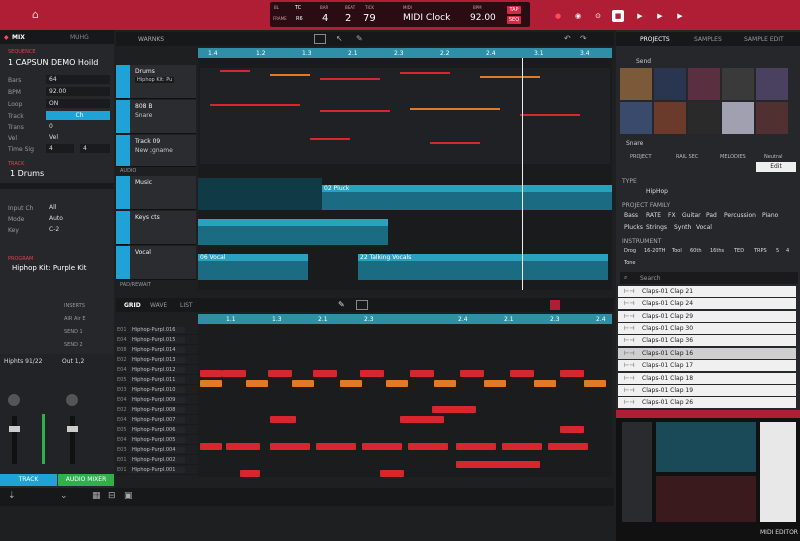 The width and height of the screenshot is (800, 541). Describe the element at coordinates (787, 251) in the screenshot. I see `instrument-tag: 4` at that location.